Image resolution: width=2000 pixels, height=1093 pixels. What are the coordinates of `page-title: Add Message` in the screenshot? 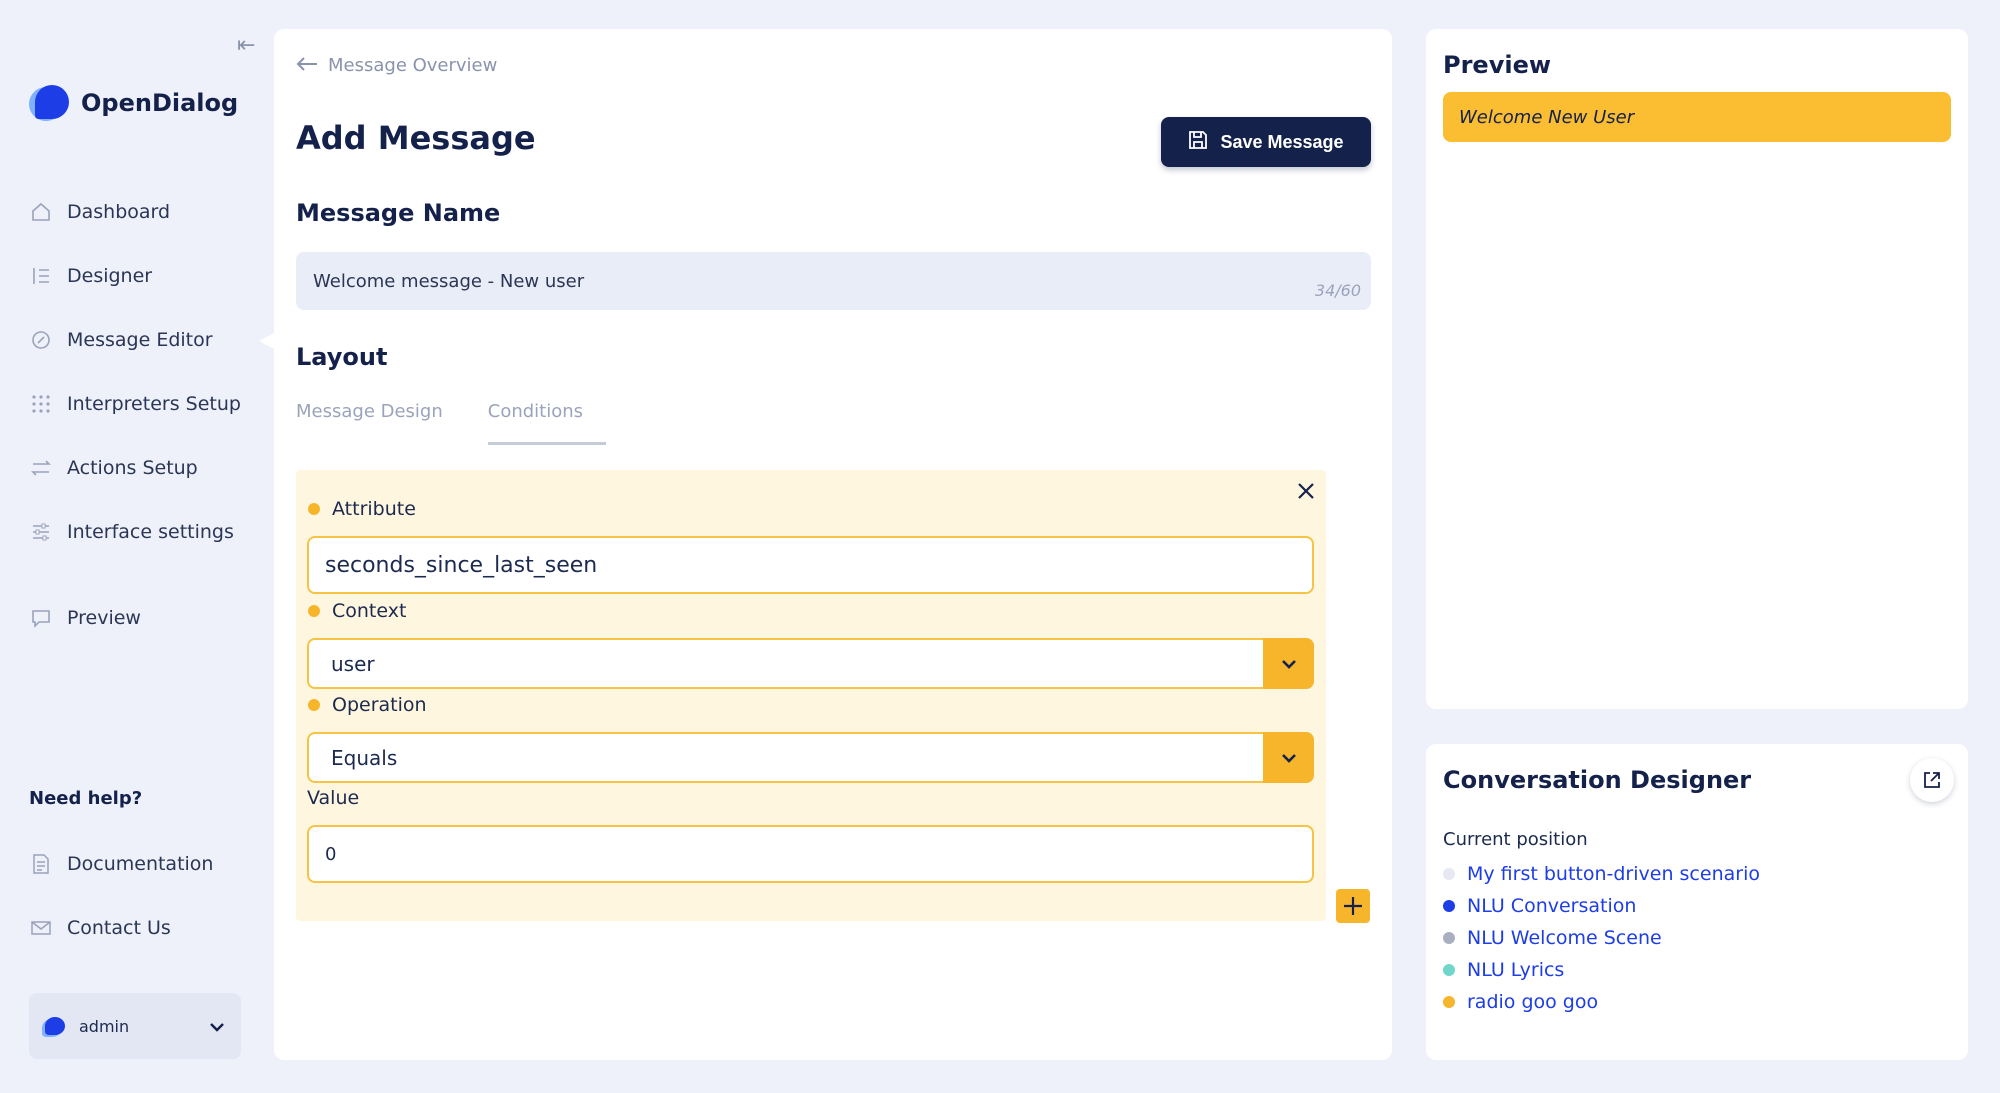 It's located at (416, 138).